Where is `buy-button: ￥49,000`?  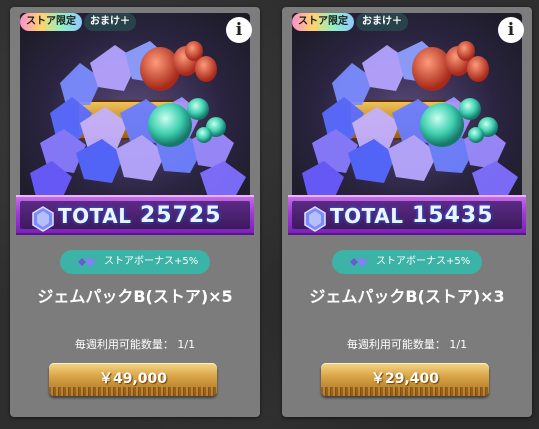 buy-button: ￥49,000 is located at coordinates (133, 379).